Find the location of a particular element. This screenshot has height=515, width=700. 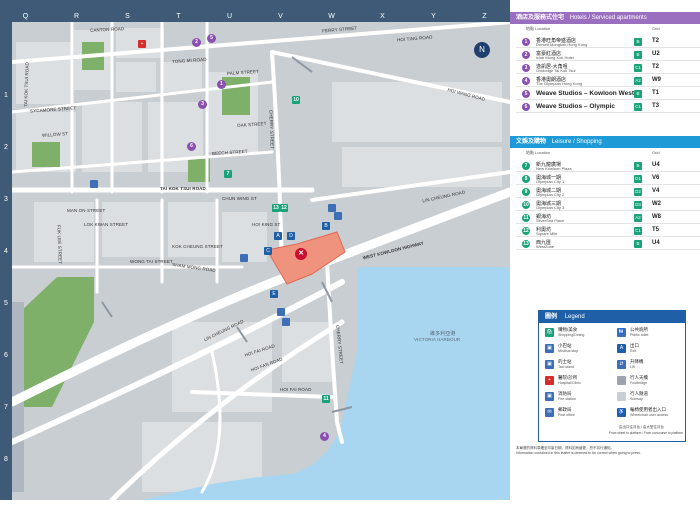

leisure-list-item: 11 銀海坊 SilverSea Place A2 W8 is located at coordinates (608, 218).